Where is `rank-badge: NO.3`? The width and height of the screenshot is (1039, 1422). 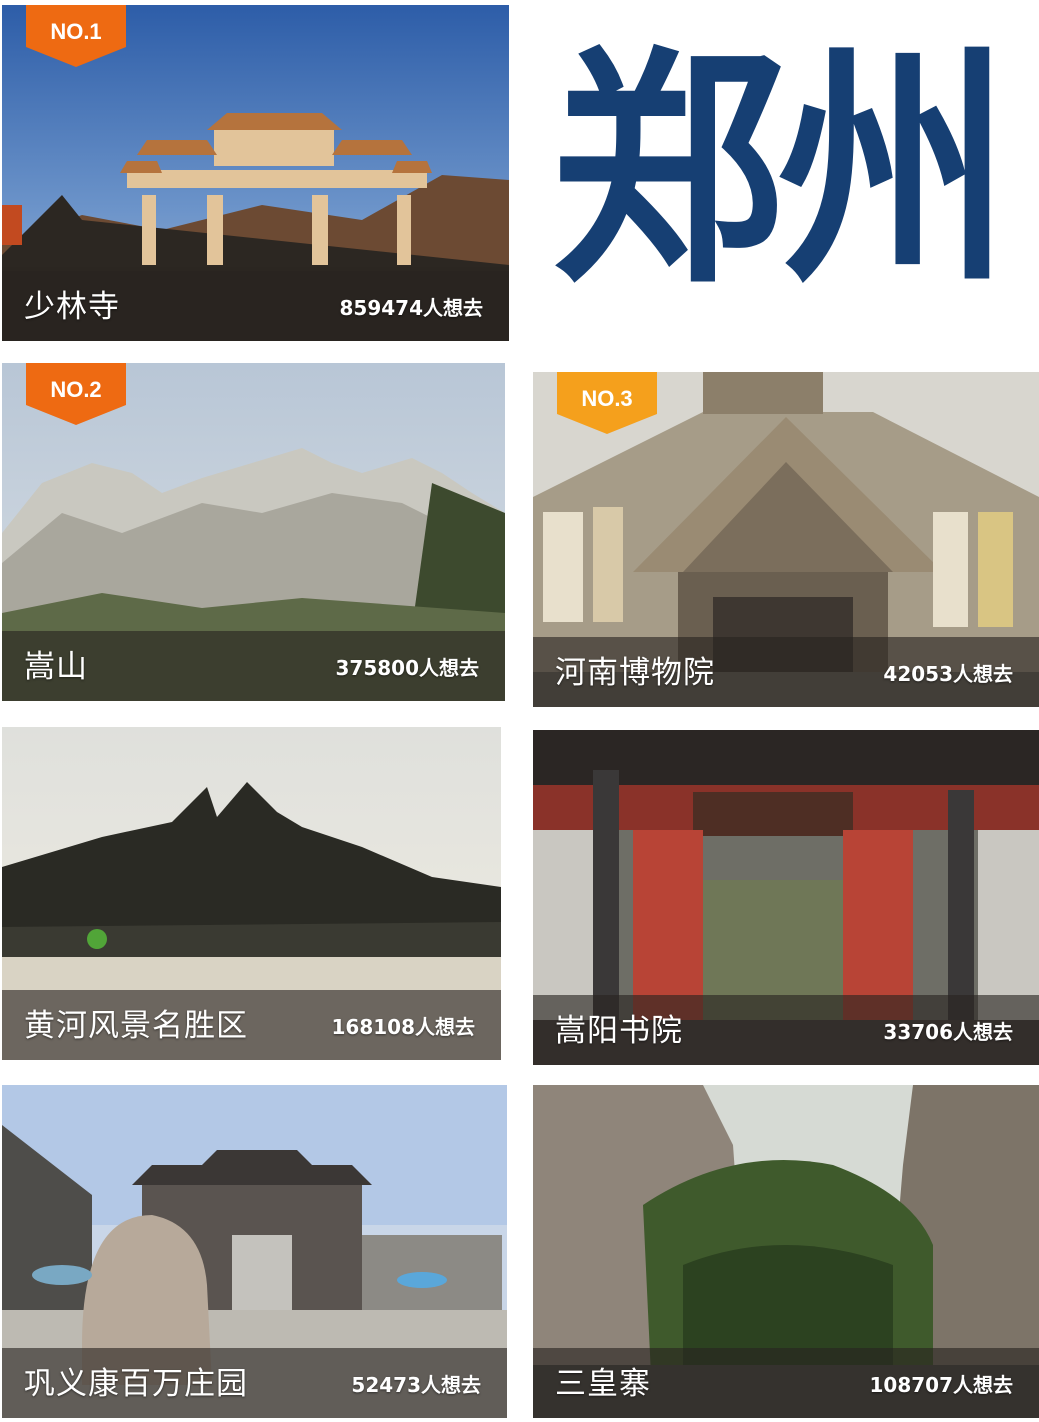
rank-badge: NO.3 is located at coordinates (607, 403).